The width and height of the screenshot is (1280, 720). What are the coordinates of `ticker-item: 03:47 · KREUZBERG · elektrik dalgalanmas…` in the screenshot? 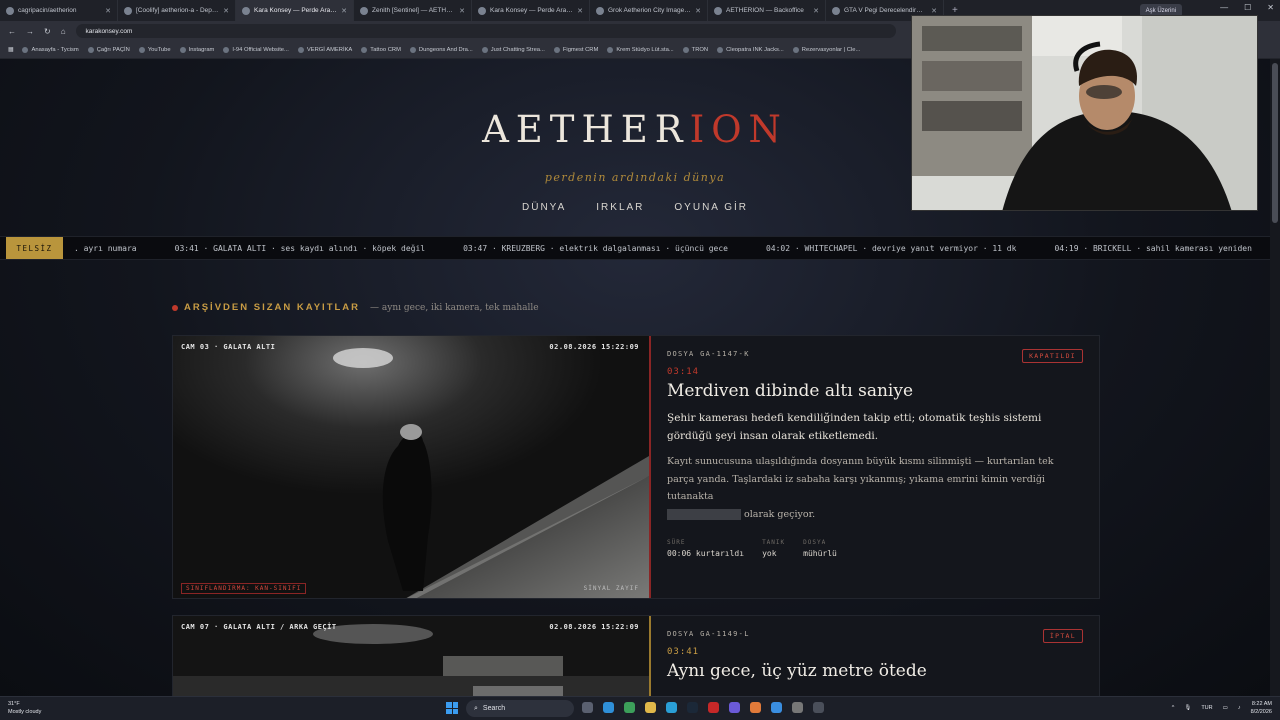 It's located at (595, 248).